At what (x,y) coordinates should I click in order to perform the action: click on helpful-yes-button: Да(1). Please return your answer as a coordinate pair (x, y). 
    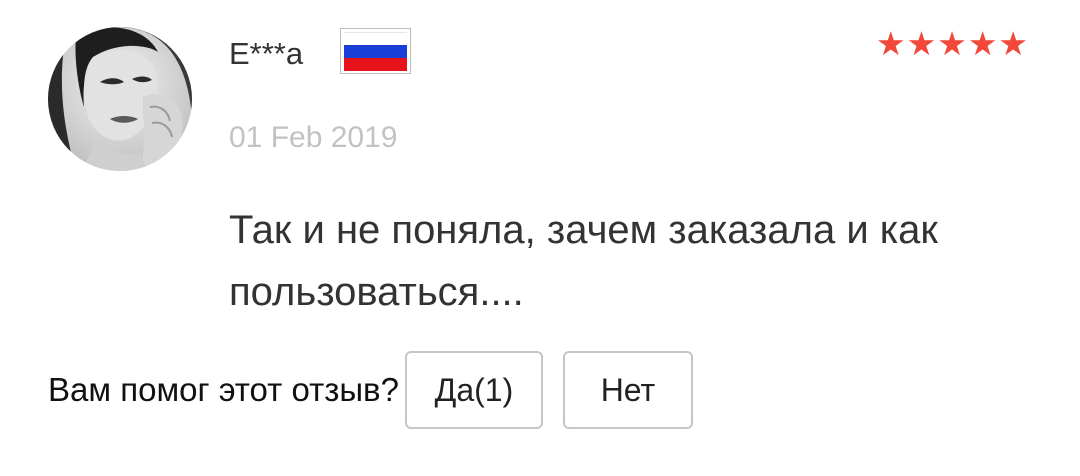
    Looking at the image, I should click on (473, 390).